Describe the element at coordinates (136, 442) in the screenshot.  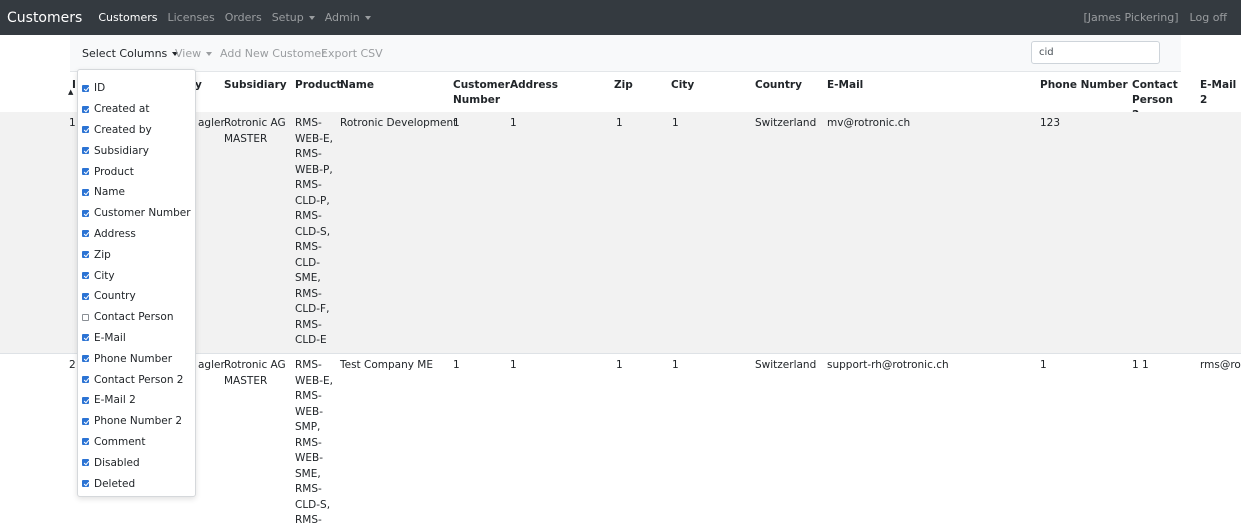
I see `column-option-comment: Comment` at that location.